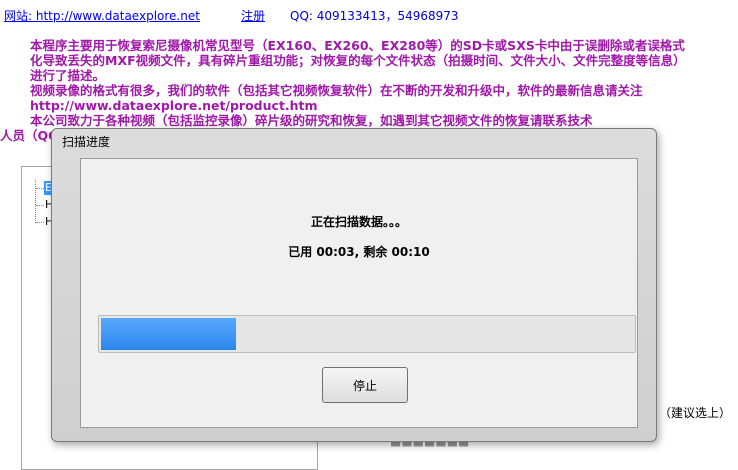 The image size is (738, 470). Describe the element at coordinates (359, 252) in the screenshot. I see `time-info: 已用 00:03, 剩余 00:10` at that location.